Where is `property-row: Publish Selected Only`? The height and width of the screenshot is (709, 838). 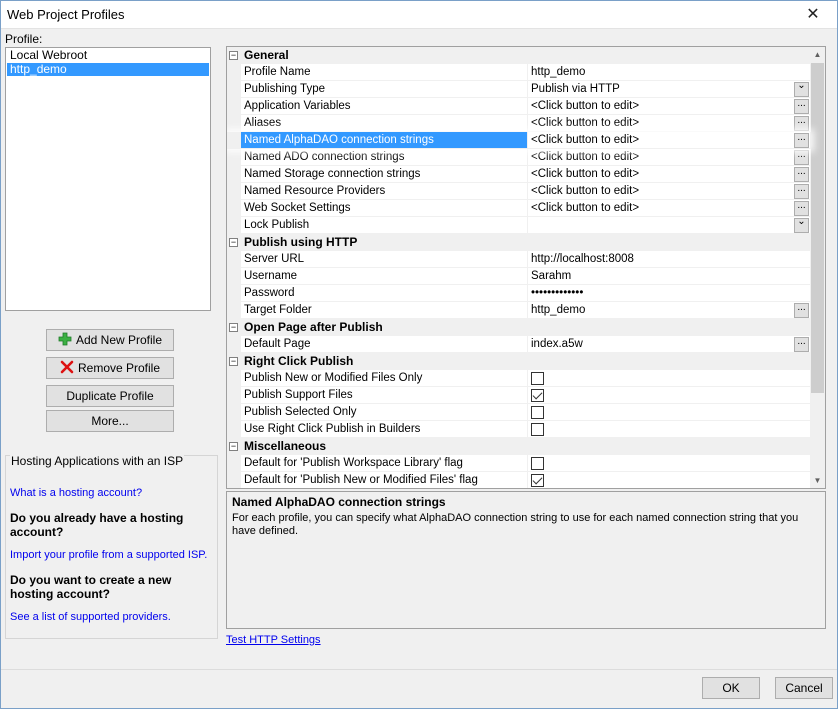
property-row: Publish Selected Only is located at coordinates (519, 412).